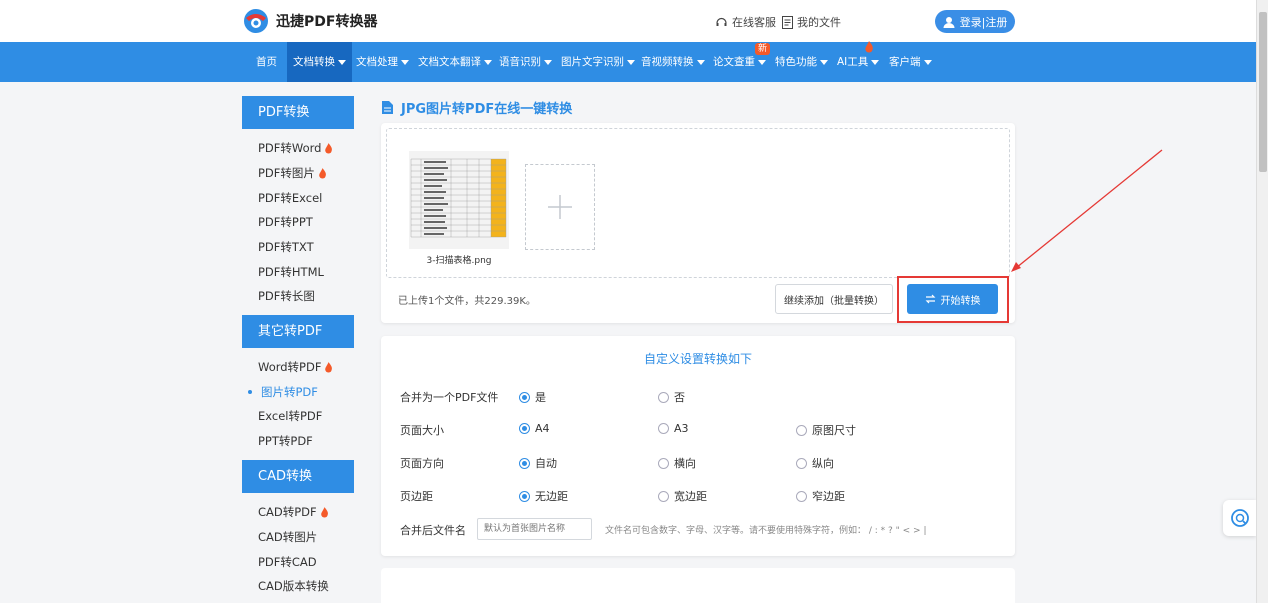  I want to click on assistant-icon, so click(1239, 518).